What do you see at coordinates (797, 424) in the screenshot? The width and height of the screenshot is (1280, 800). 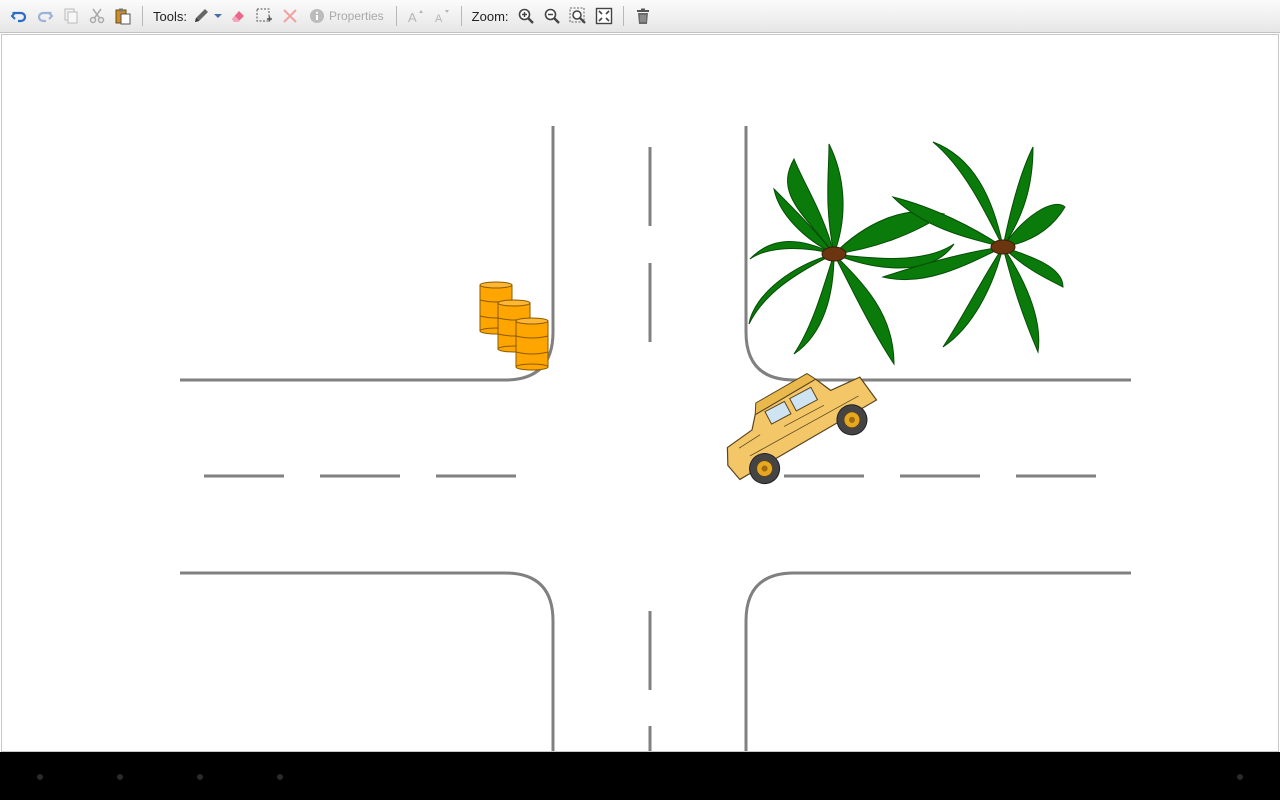 I see `humvee-vehicle` at bounding box center [797, 424].